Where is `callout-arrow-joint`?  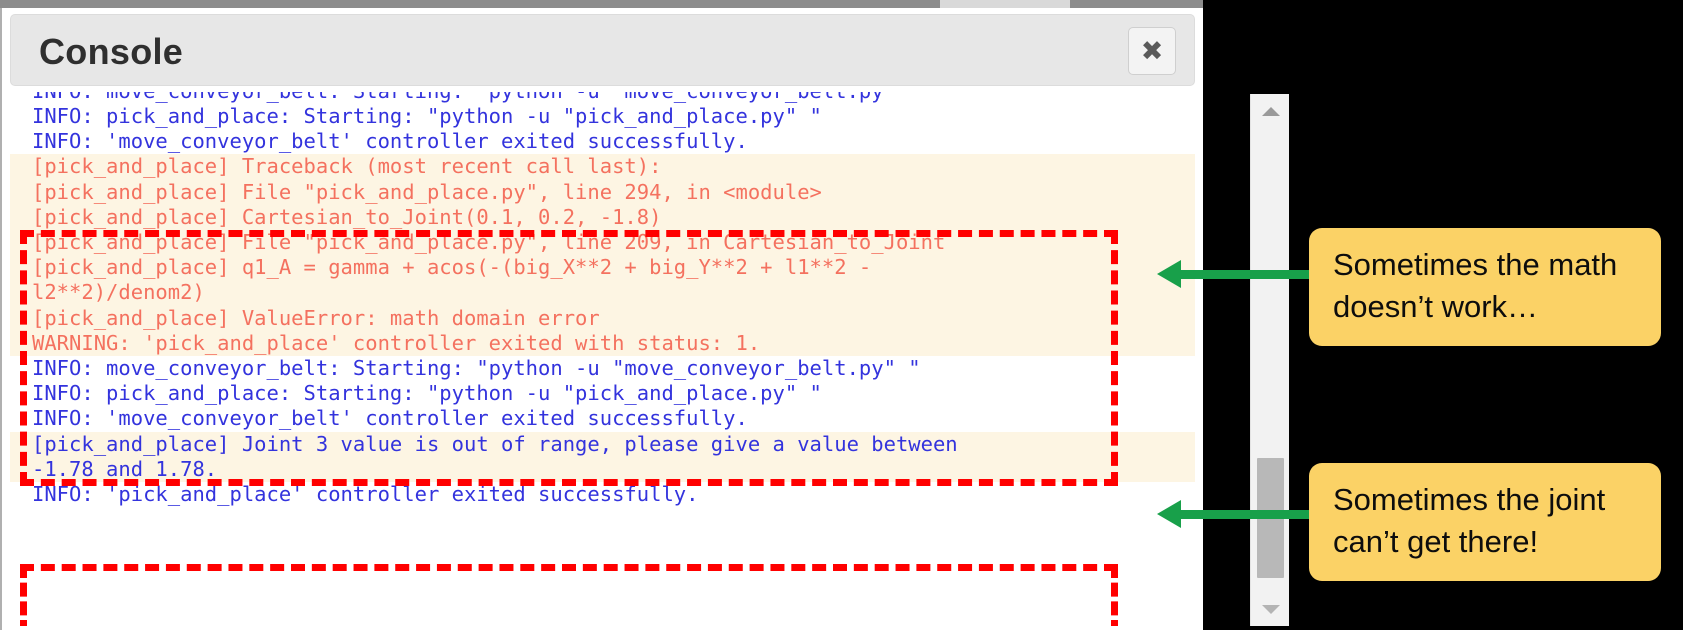 callout-arrow-joint is located at coordinates (1233, 514).